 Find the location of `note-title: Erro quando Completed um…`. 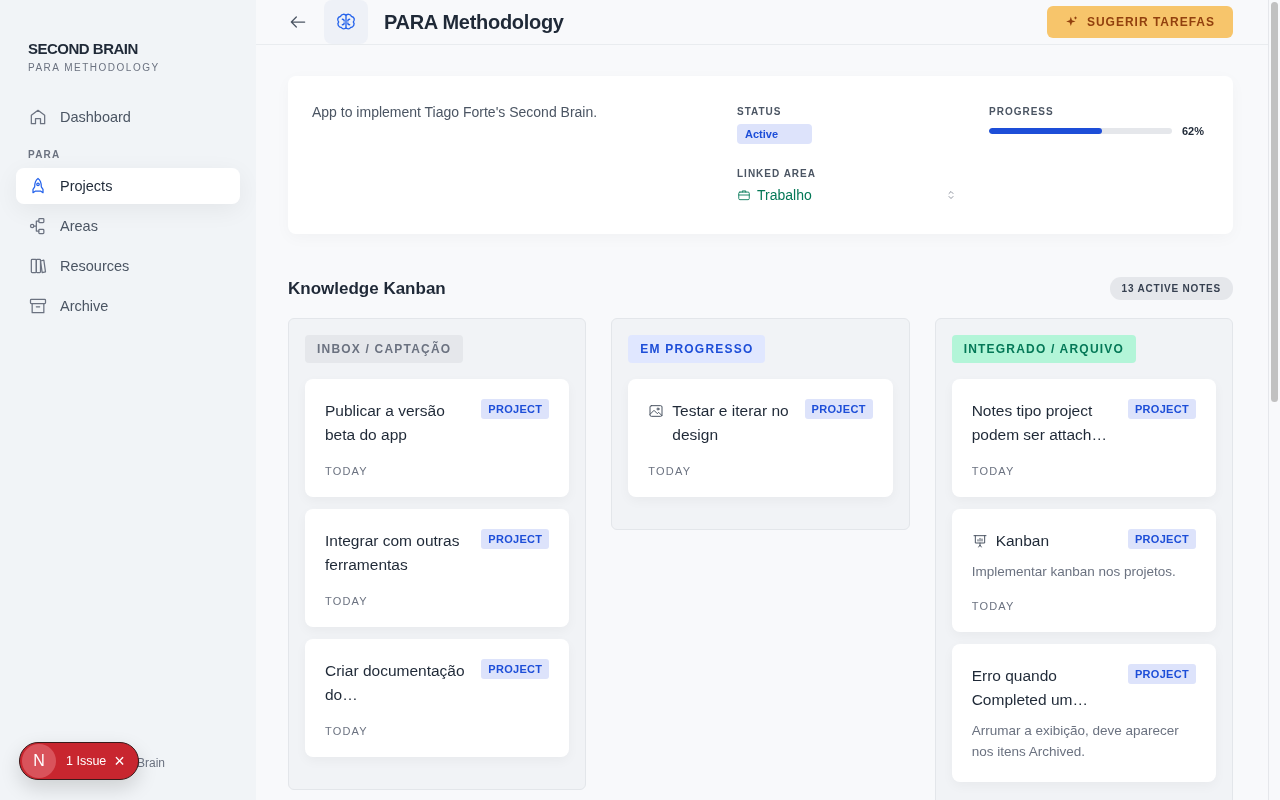

note-title: Erro quando Completed um… is located at coordinates (1030, 688).